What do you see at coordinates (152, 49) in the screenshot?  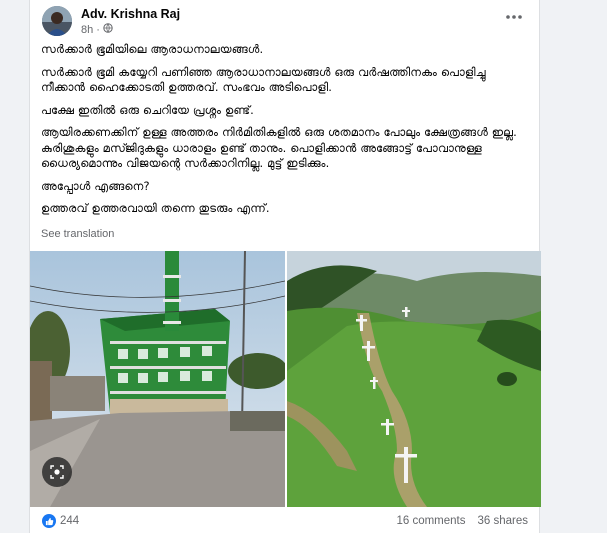 I see `post-paragraph-1: സർക്കാർ ഭൂമിയിലെ ആരാധനാലയങ്ങൾ.` at bounding box center [152, 49].